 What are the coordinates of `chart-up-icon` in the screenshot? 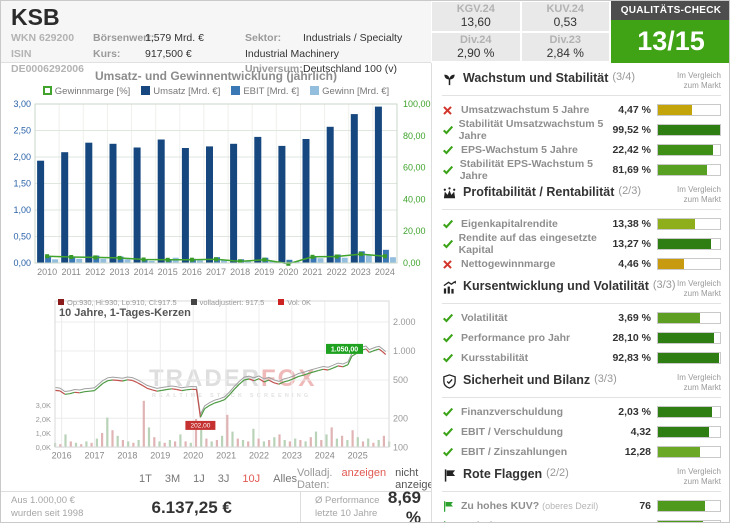 It's located at (452, 289).